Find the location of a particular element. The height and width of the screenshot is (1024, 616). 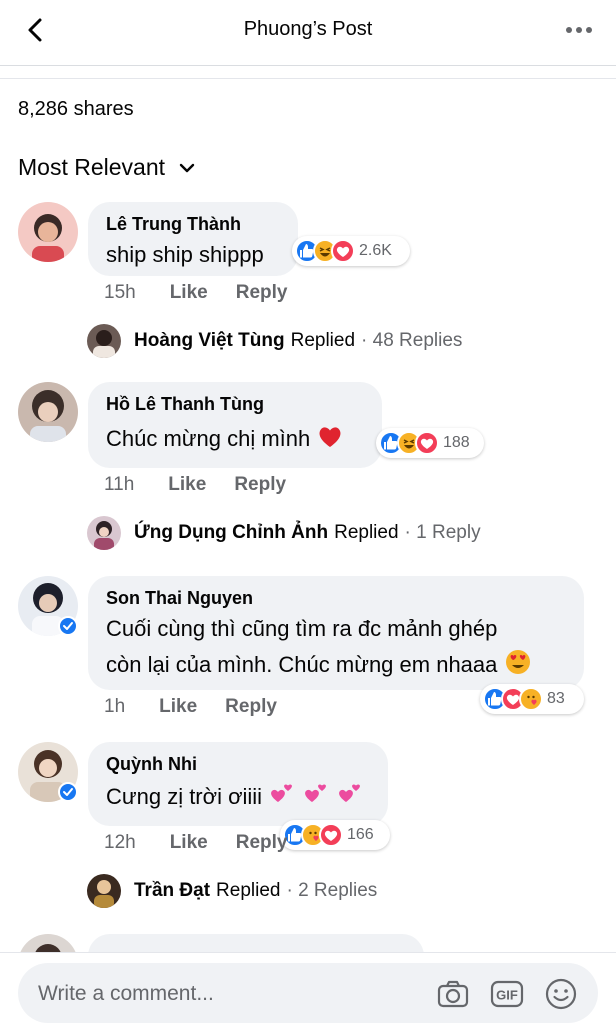

comment-time: 1h is located at coordinates (115, 706).